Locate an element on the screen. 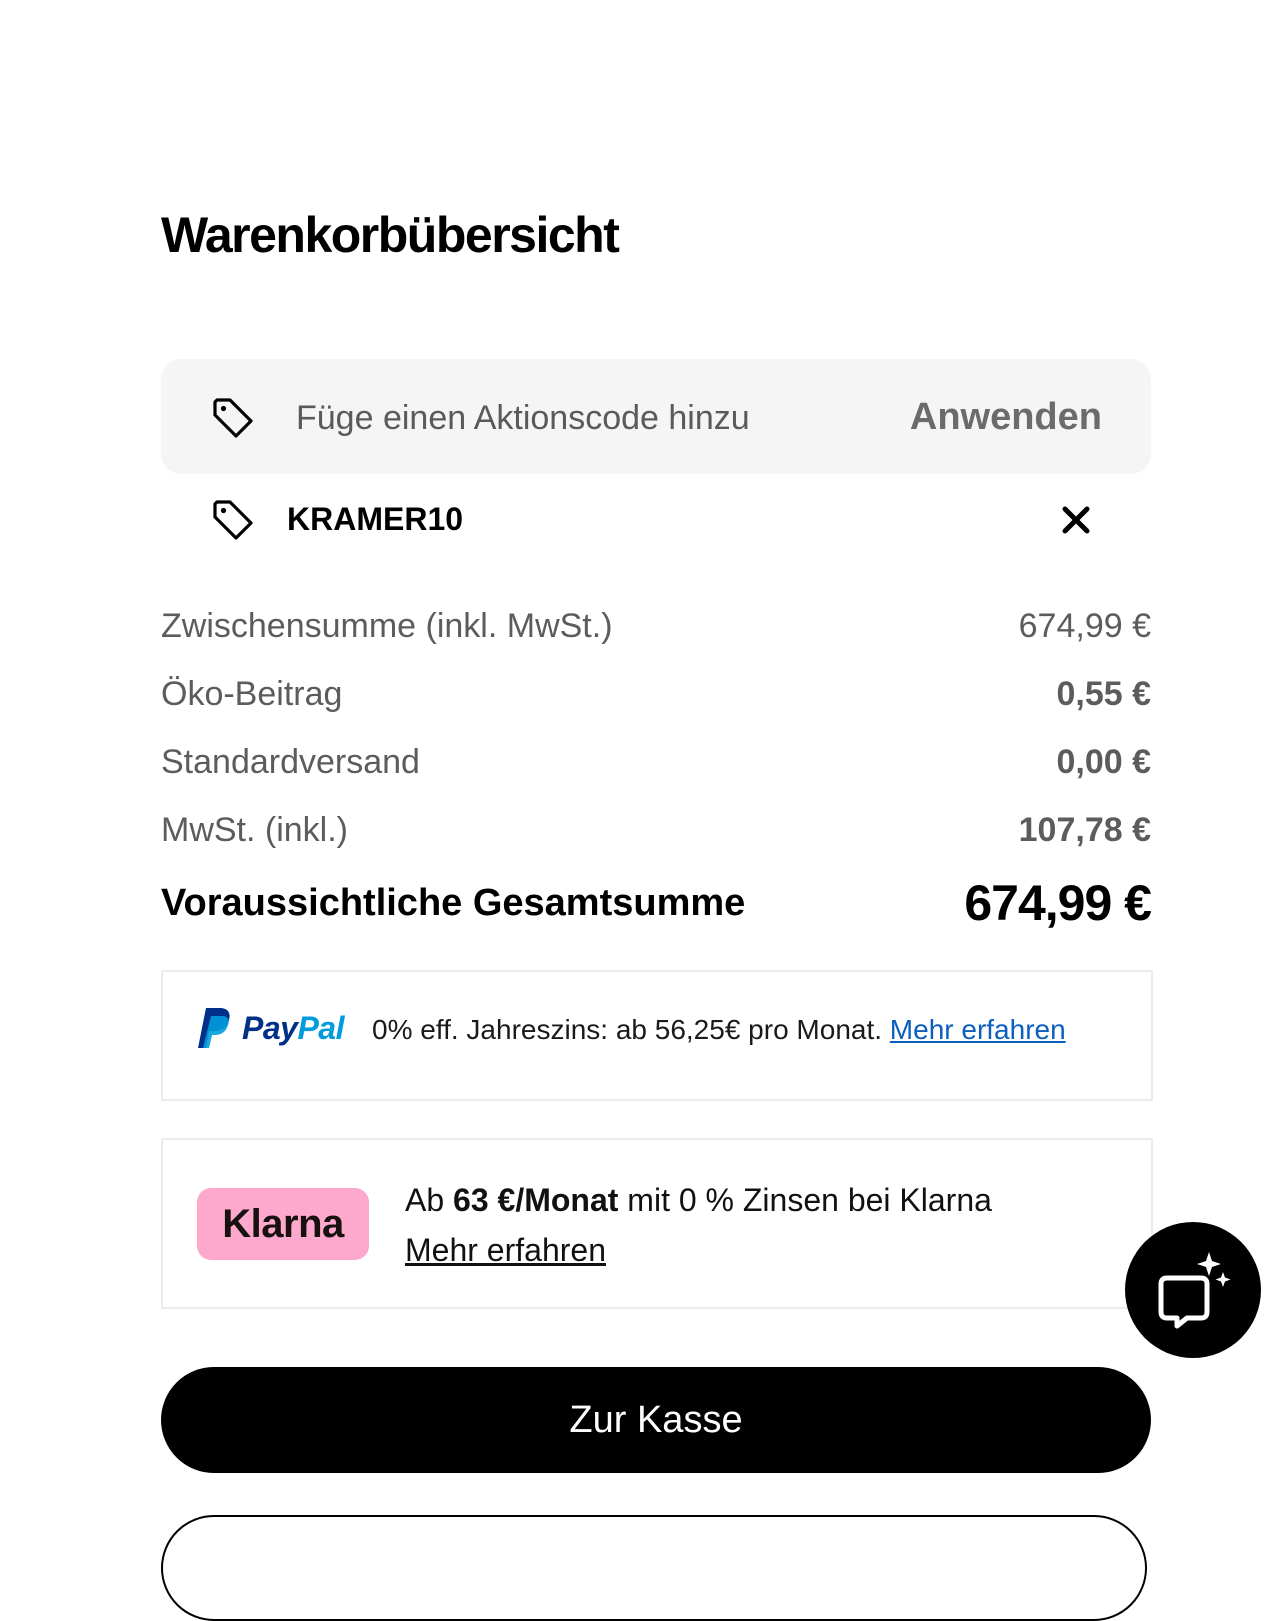 Image resolution: width=1280 pixels, height=1621 pixels. paypal-logo: PayPal is located at coordinates (270, 1028).